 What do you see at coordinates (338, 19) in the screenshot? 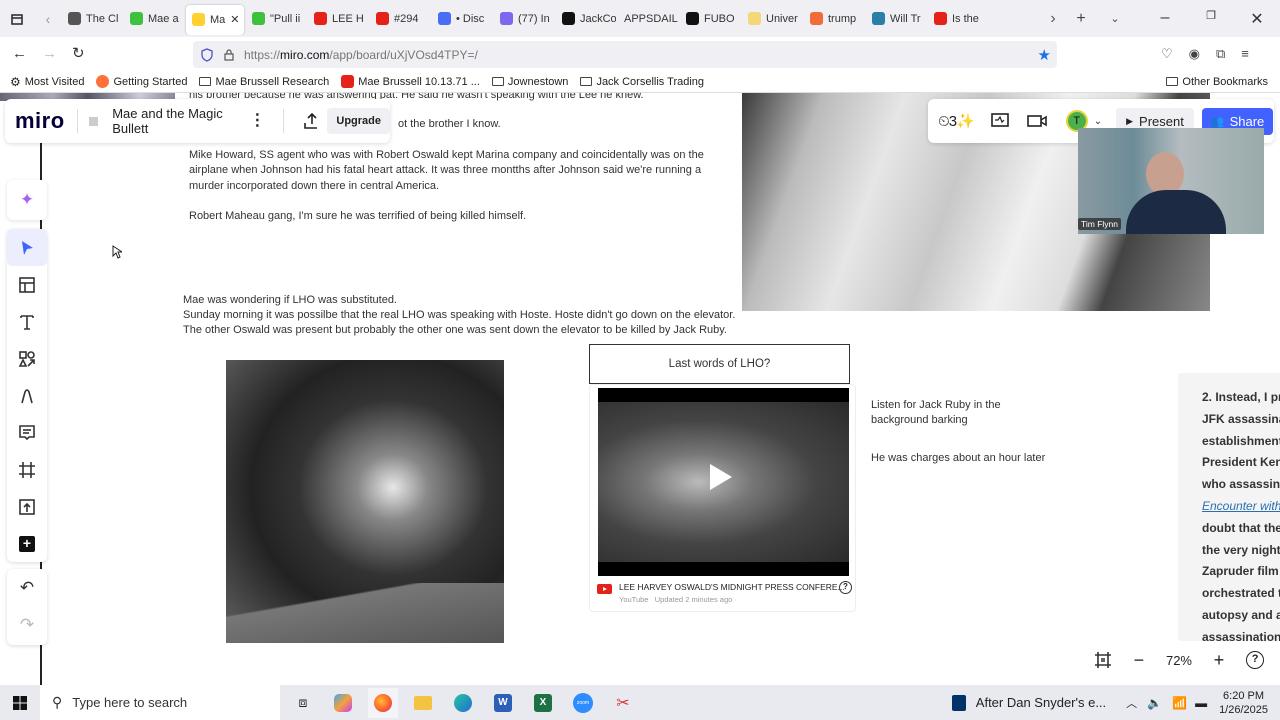
I see `browser-tab: LEE H` at bounding box center [338, 19].